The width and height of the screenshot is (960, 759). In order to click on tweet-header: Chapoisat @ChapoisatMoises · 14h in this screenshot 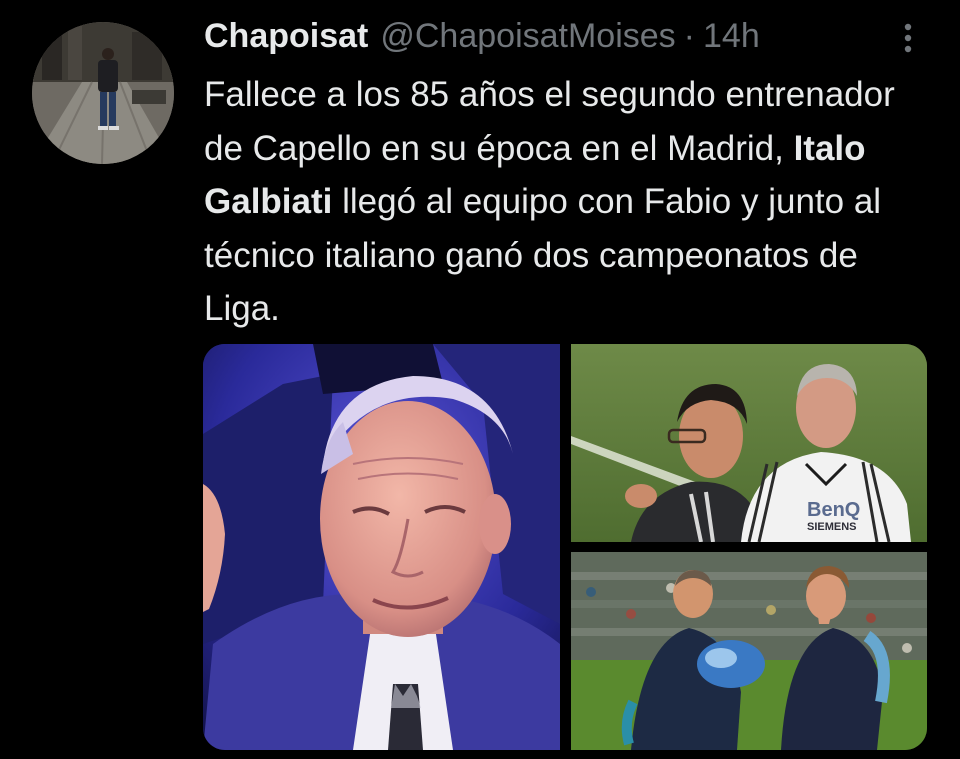, I will do `click(482, 36)`.